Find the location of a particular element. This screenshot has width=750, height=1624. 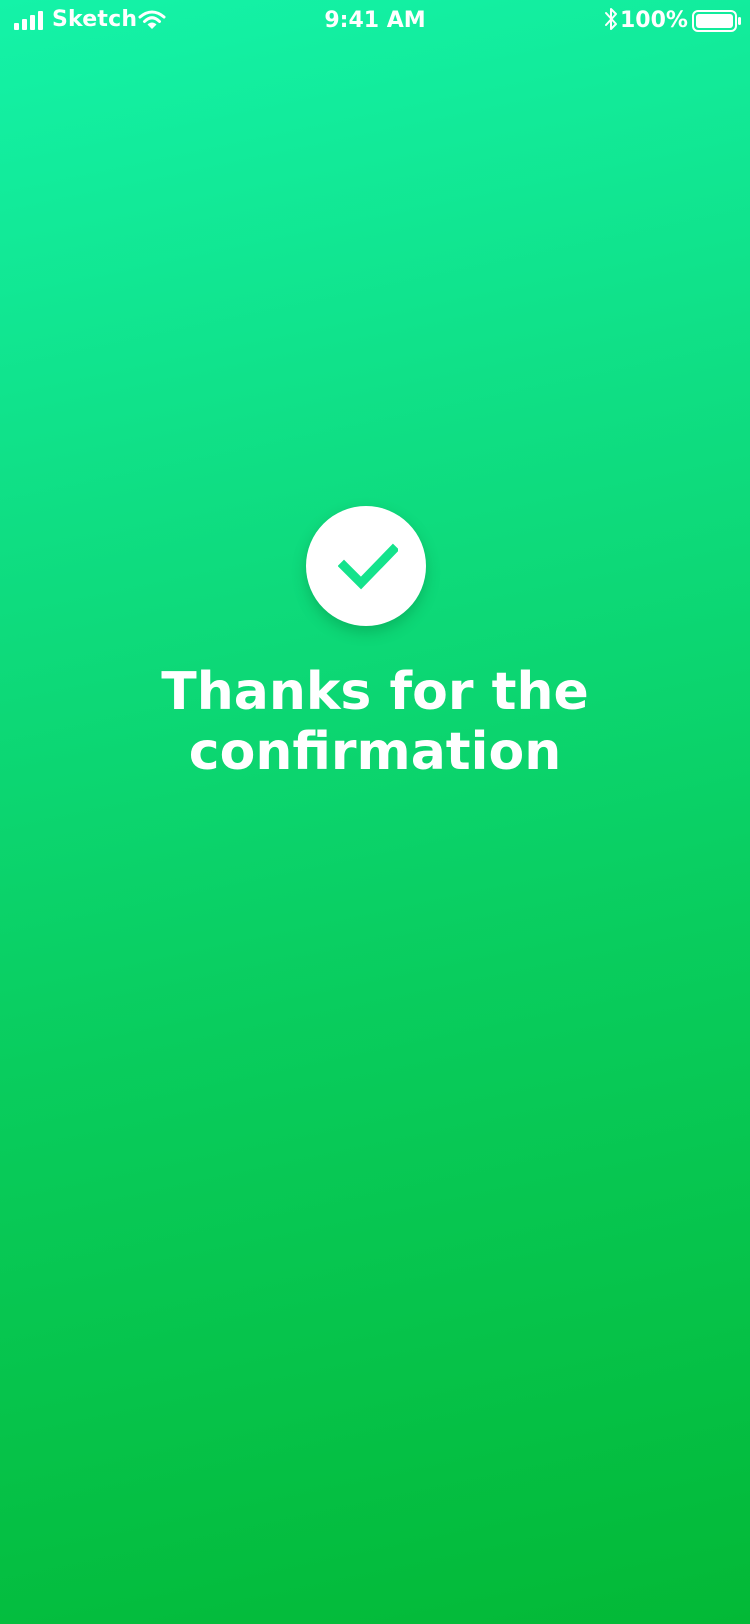

status-bar: Sketch 9:41 AM 100% is located at coordinates (375, 22).